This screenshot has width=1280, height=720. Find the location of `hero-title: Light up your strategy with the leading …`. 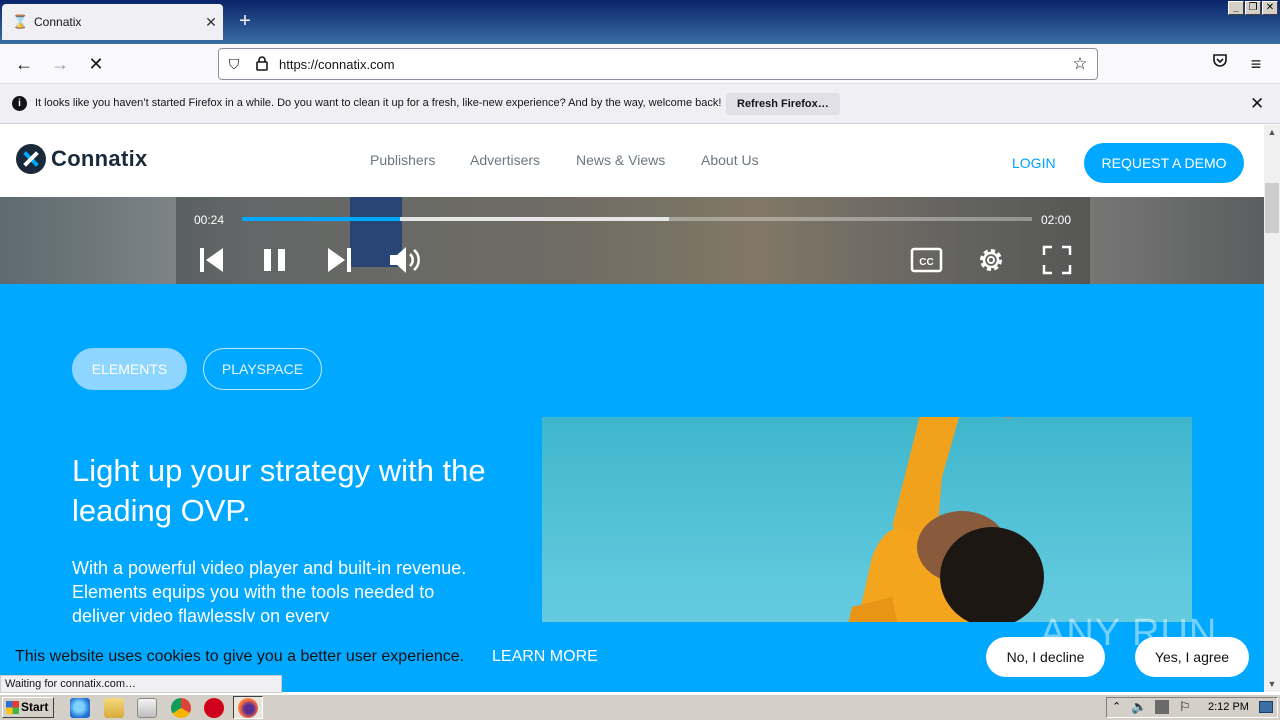

hero-title: Light up your strategy with the leading … is located at coordinates (279, 490).